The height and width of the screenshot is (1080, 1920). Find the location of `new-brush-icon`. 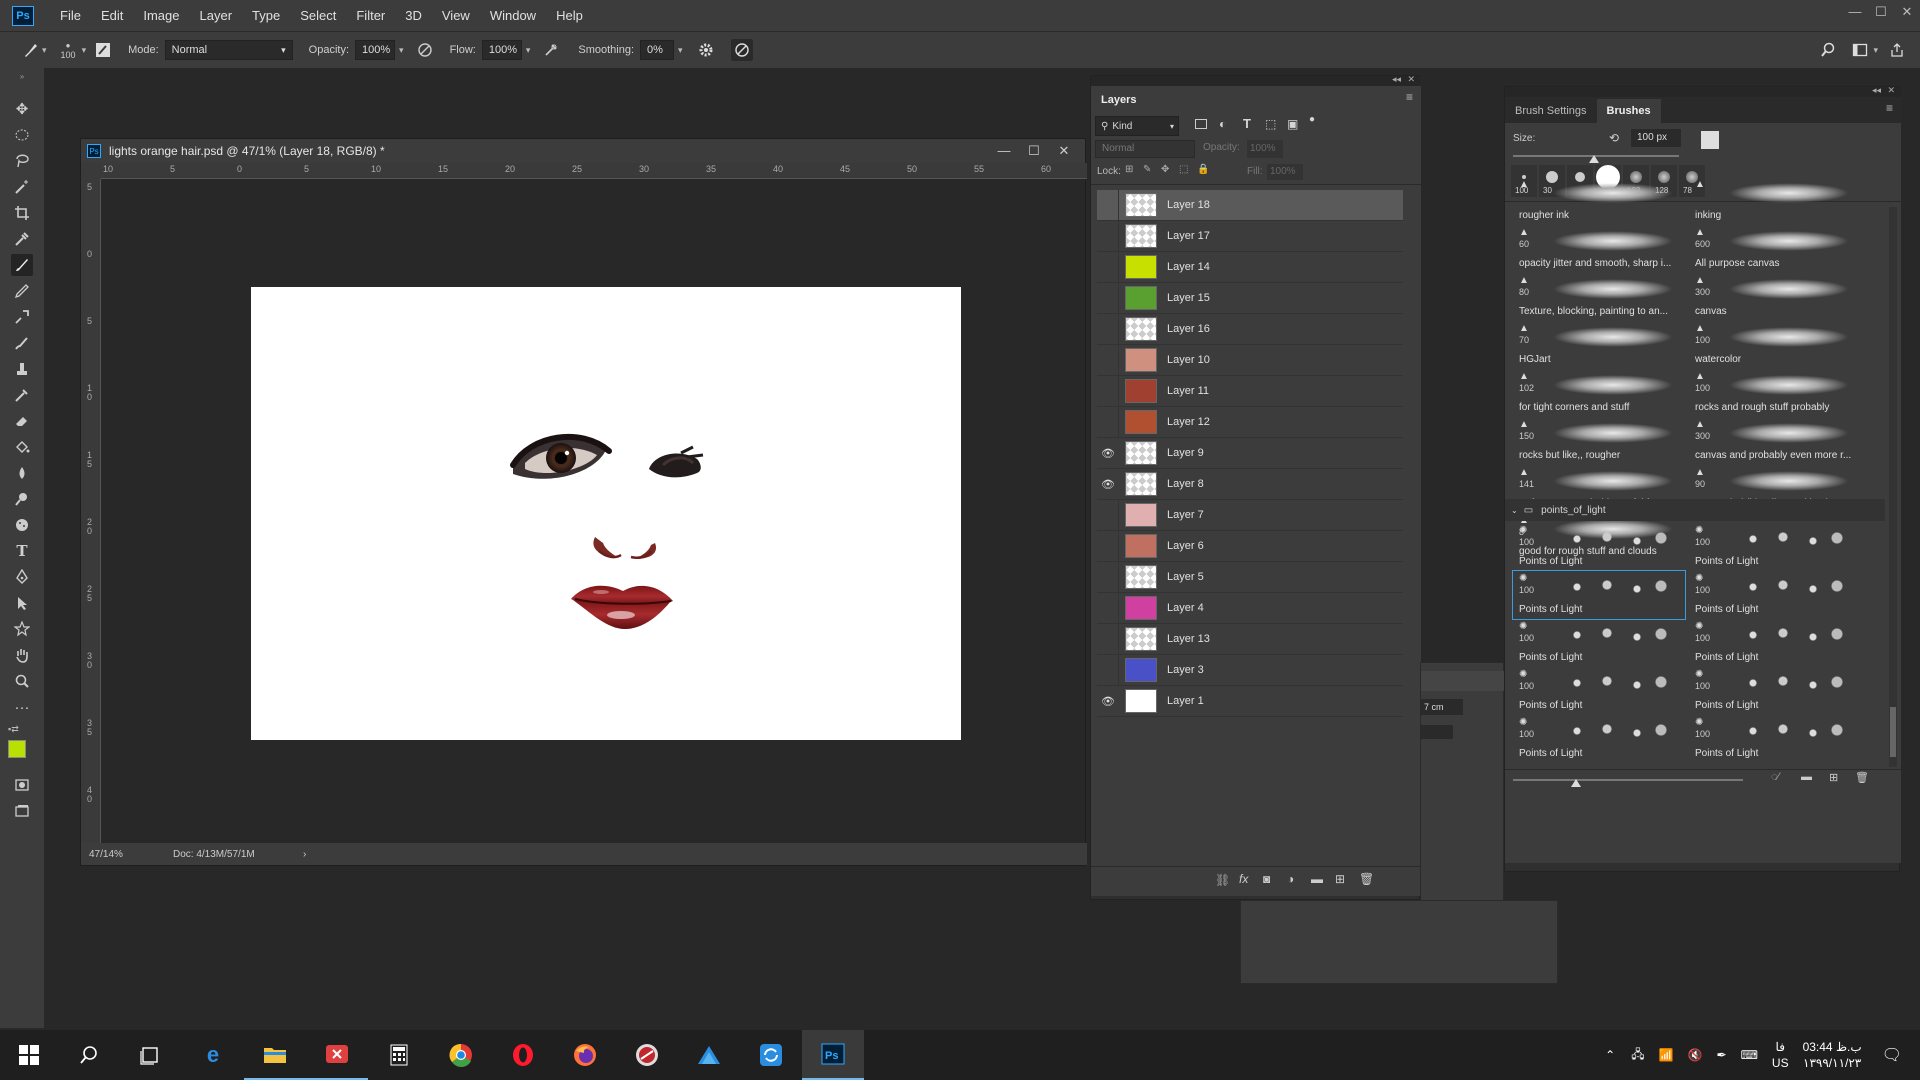

new-brush-icon is located at coordinates (1710, 140).